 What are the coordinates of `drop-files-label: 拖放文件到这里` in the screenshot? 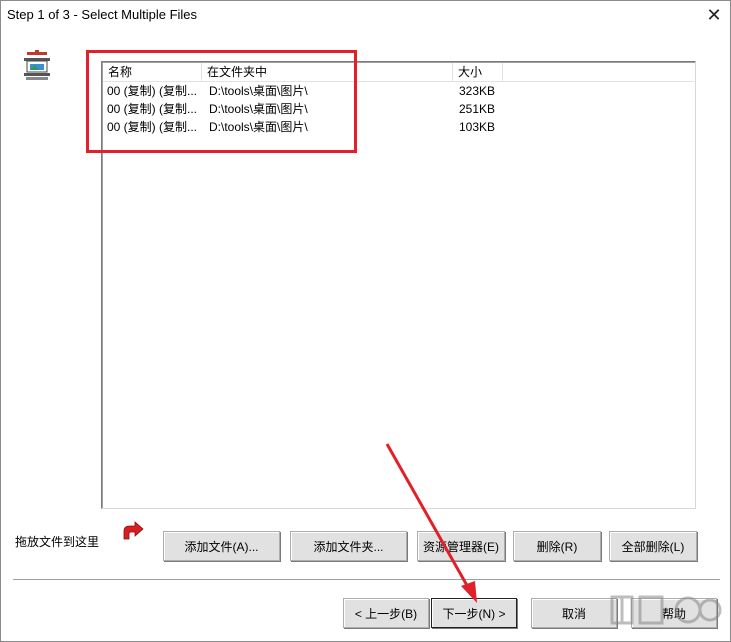 It's located at (57, 542).